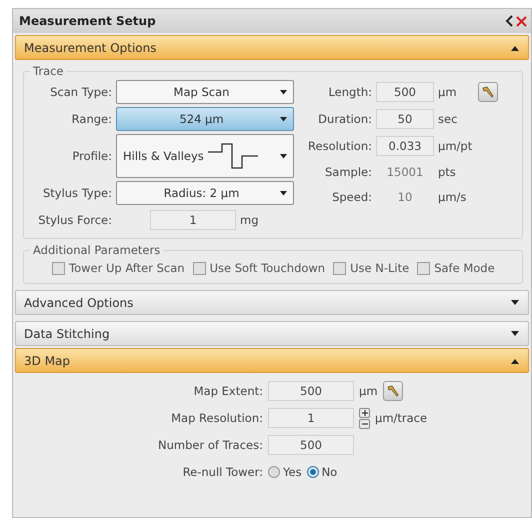  What do you see at coordinates (464, 268) in the screenshot?
I see `checkbox-label: Safe Mode` at bounding box center [464, 268].